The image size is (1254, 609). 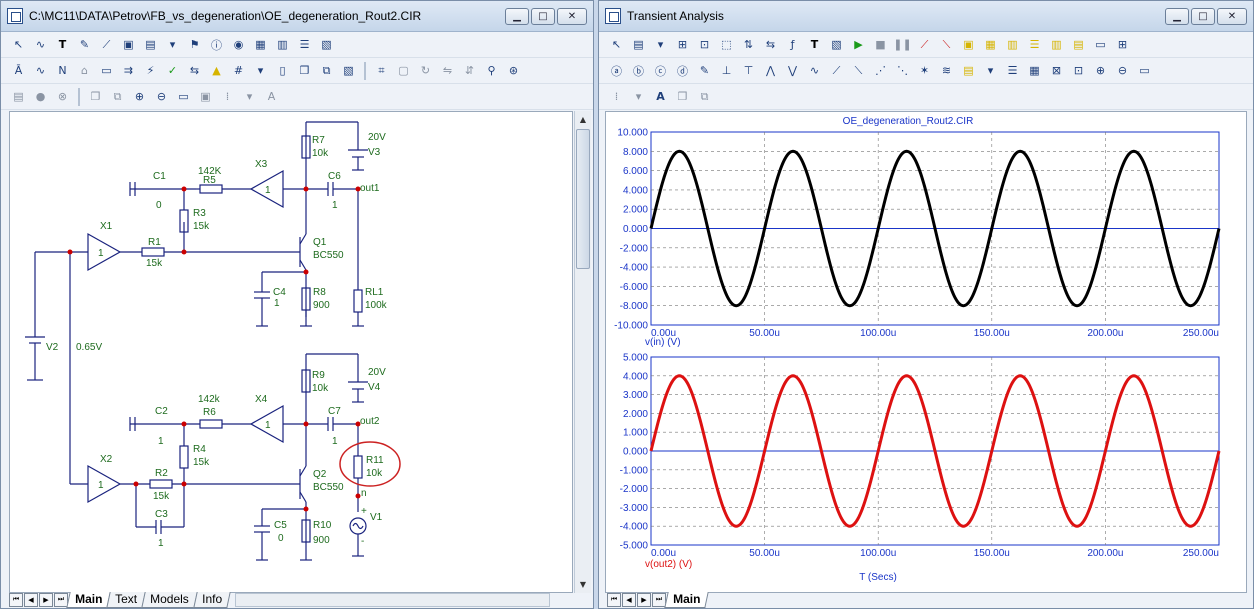 What do you see at coordinates (704, 96) in the screenshot?
I see `plot-ungroup-icon: ⧉` at bounding box center [704, 96].